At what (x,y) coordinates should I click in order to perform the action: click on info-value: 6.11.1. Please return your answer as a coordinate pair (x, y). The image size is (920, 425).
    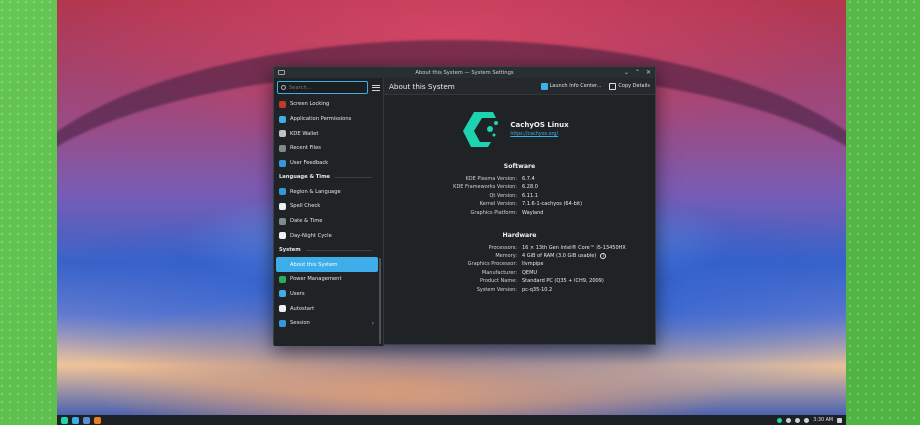
    Looking at the image, I should click on (588, 196).